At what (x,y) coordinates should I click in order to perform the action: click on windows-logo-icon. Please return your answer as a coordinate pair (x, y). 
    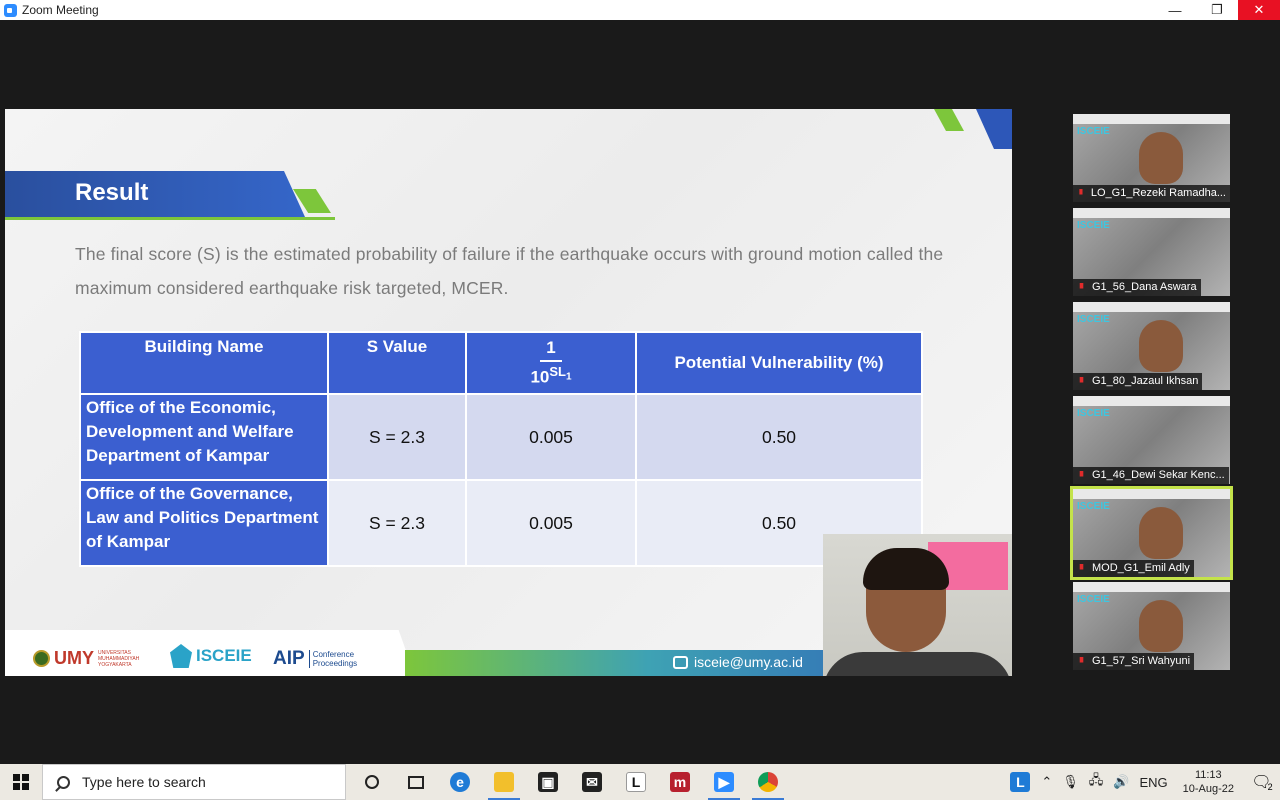
    Looking at the image, I should click on (21, 782).